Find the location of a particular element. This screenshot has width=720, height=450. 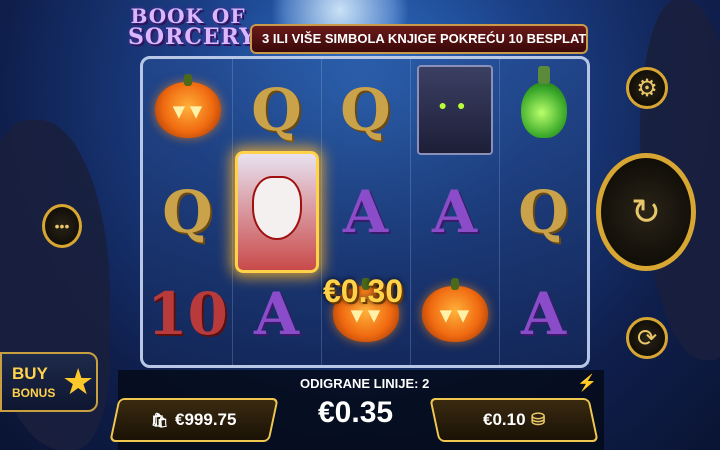

reel-2-cell-3: A is located at coordinates (276, 314).